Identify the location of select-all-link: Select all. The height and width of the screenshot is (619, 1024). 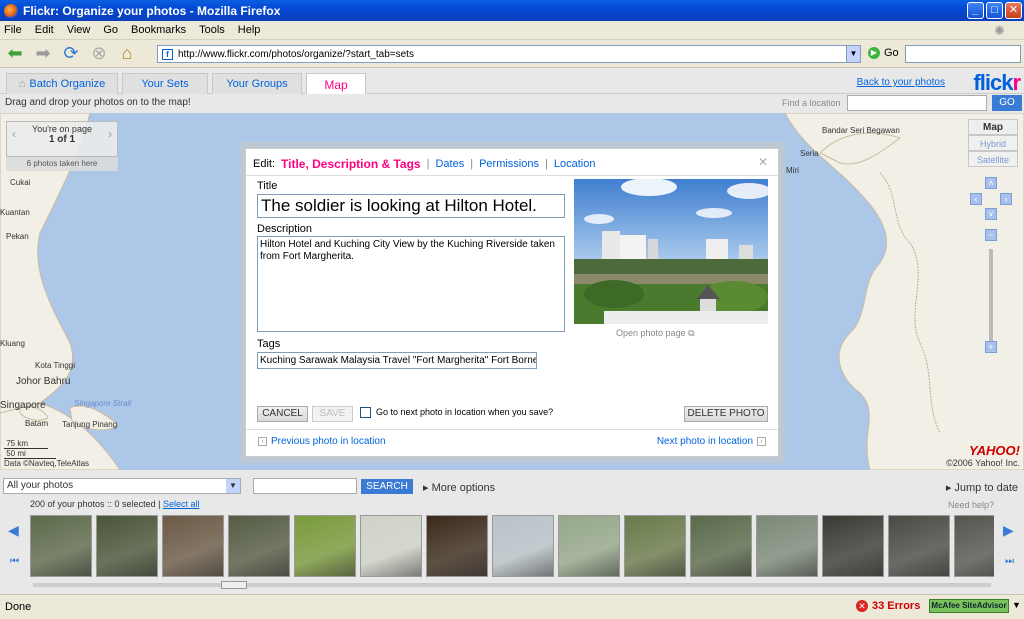
(181, 504).